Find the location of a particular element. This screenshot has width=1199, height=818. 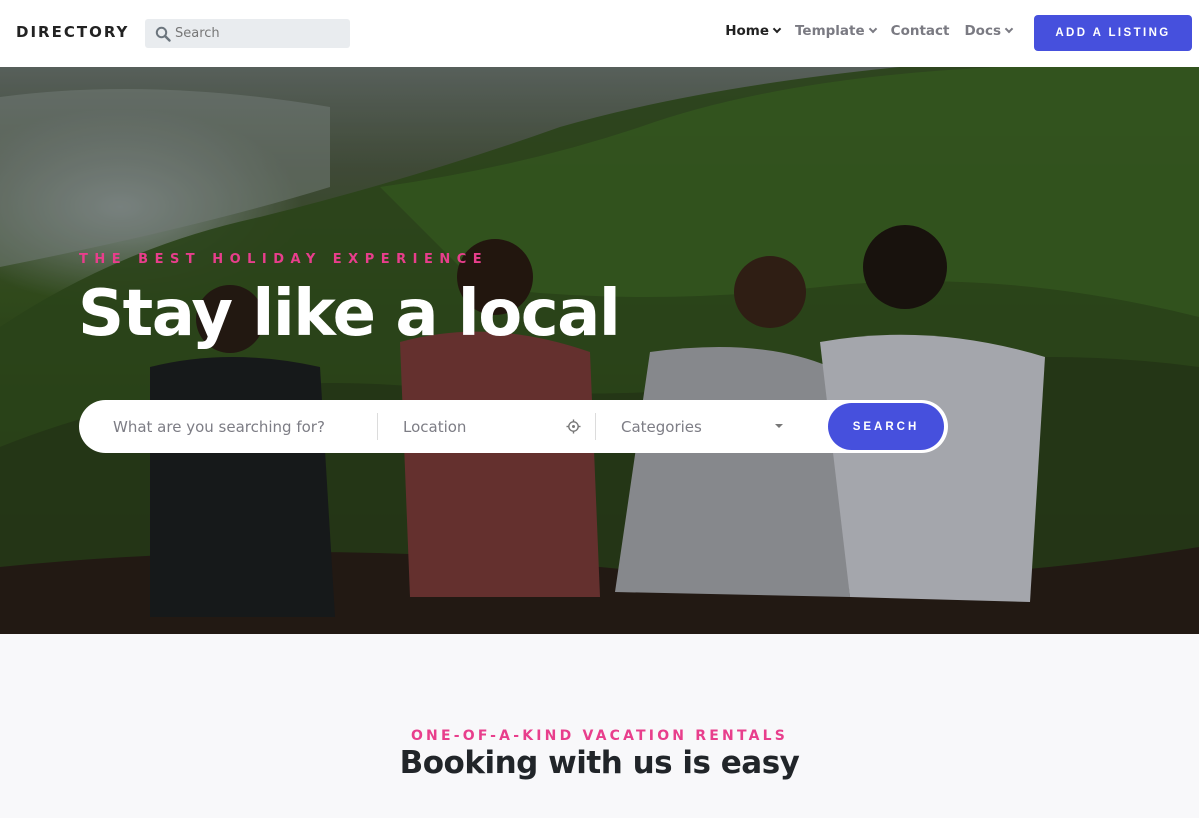

nav-link-label: Docs is located at coordinates (982, 31).